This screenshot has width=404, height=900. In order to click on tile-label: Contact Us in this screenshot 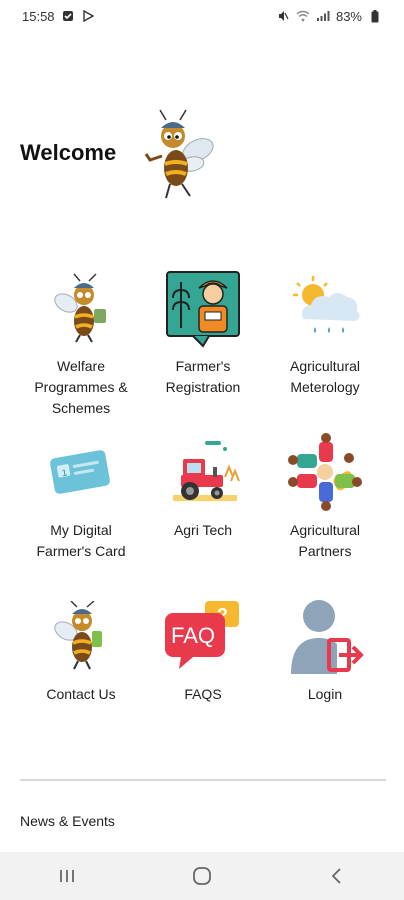, I will do `click(81, 694)`.